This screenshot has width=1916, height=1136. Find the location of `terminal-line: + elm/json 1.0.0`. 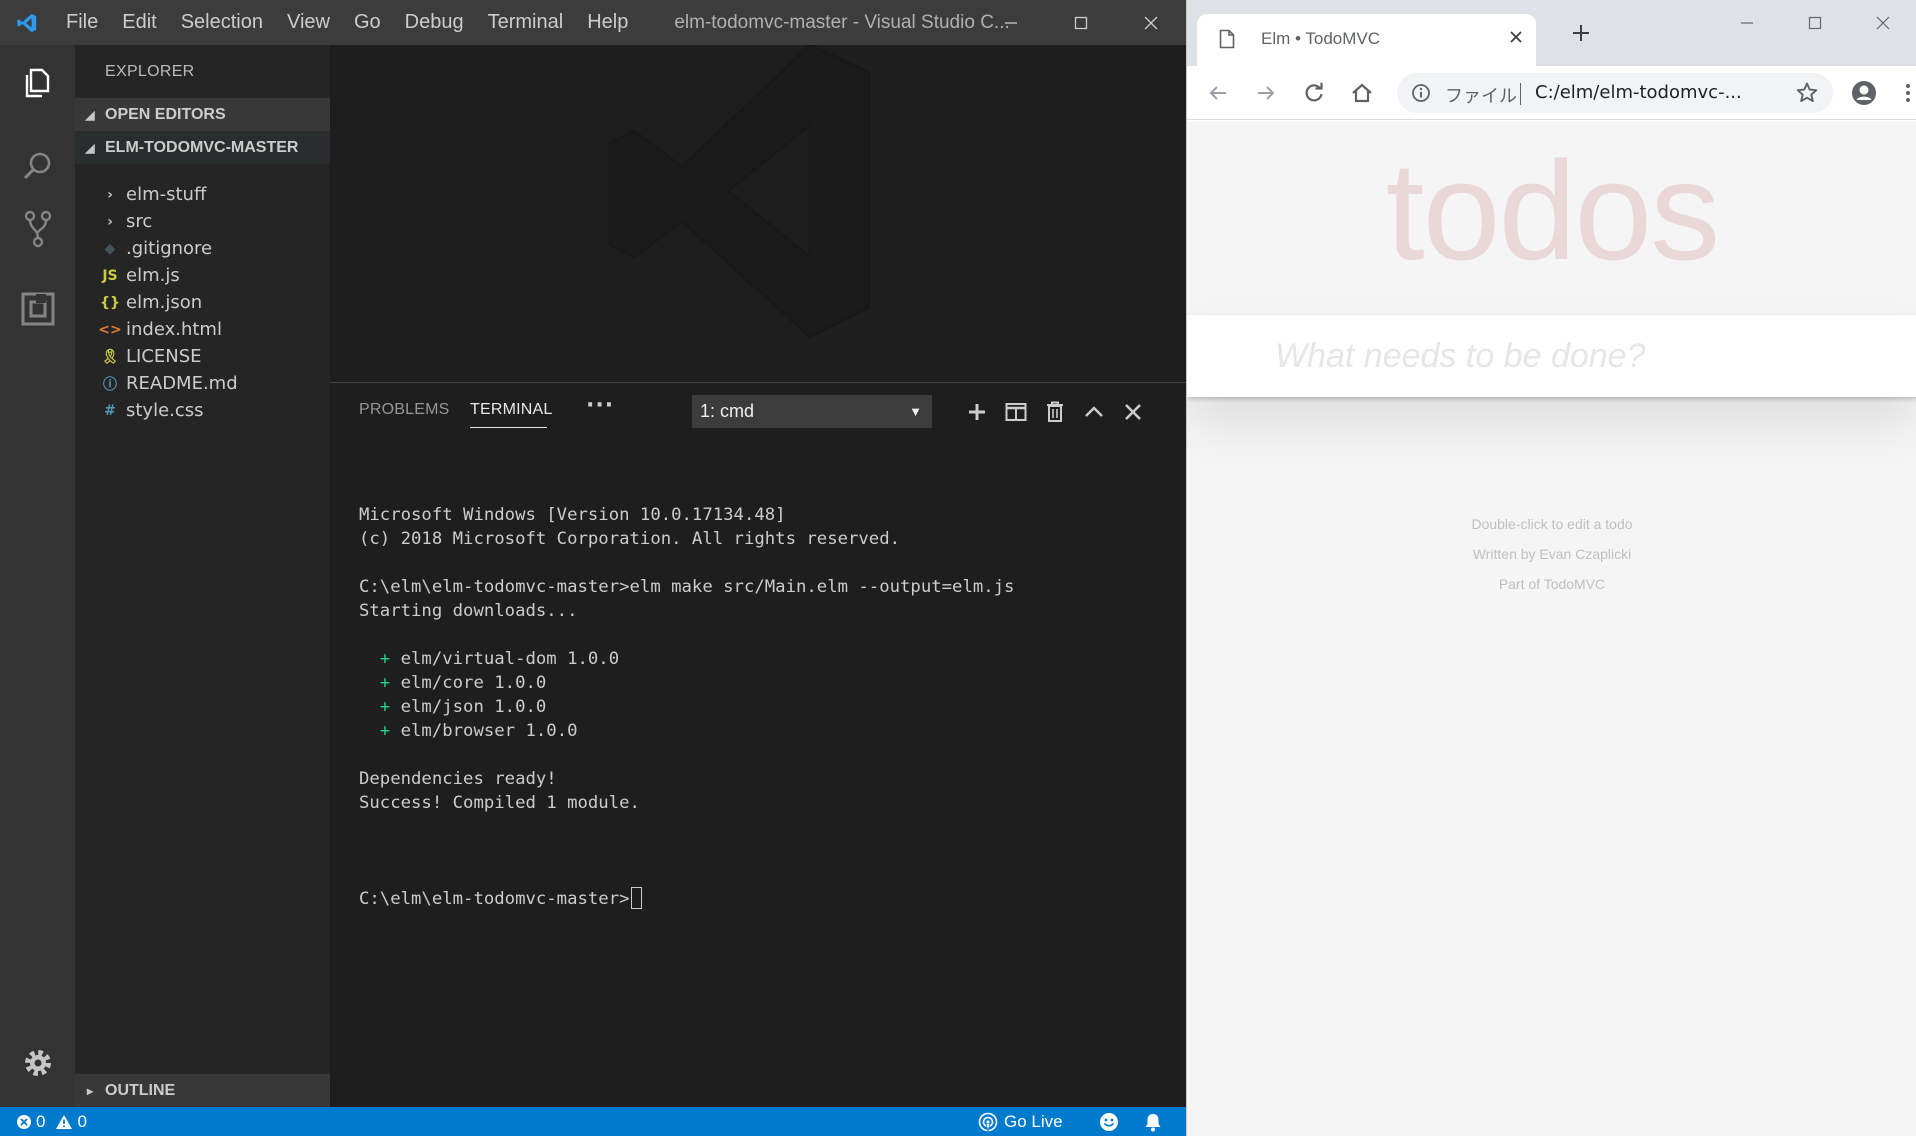

terminal-line: + elm/json 1.0.0 is located at coordinates (764, 707).